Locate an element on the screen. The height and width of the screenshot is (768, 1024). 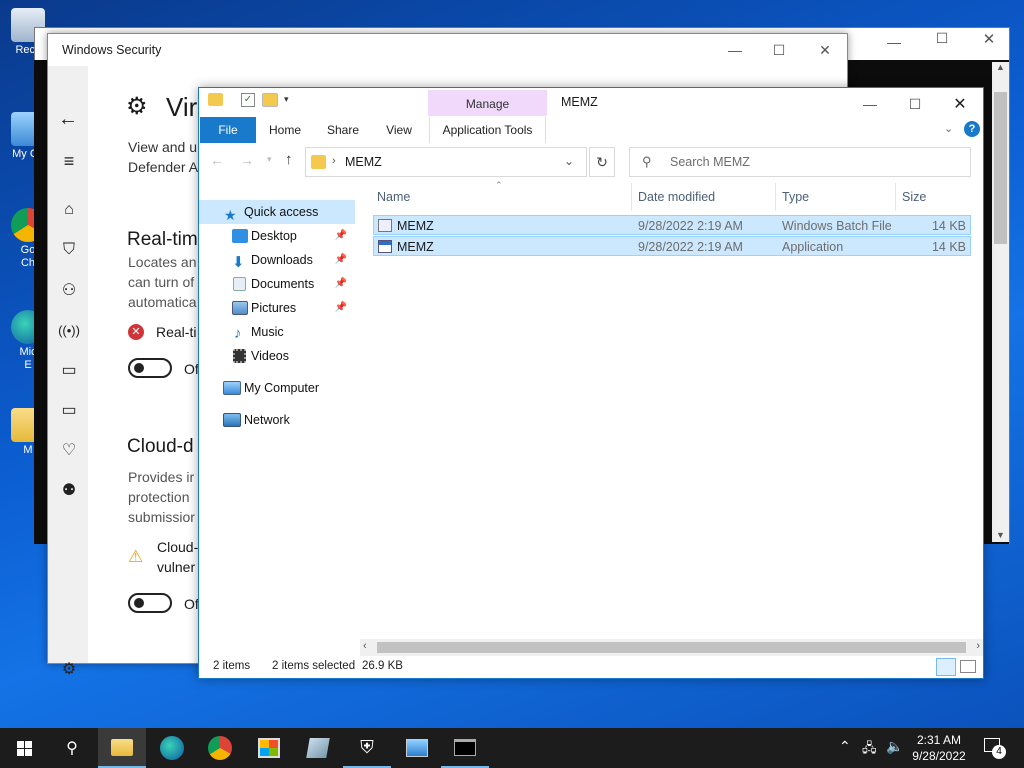
documents-icon is located at coordinates (239, 284).